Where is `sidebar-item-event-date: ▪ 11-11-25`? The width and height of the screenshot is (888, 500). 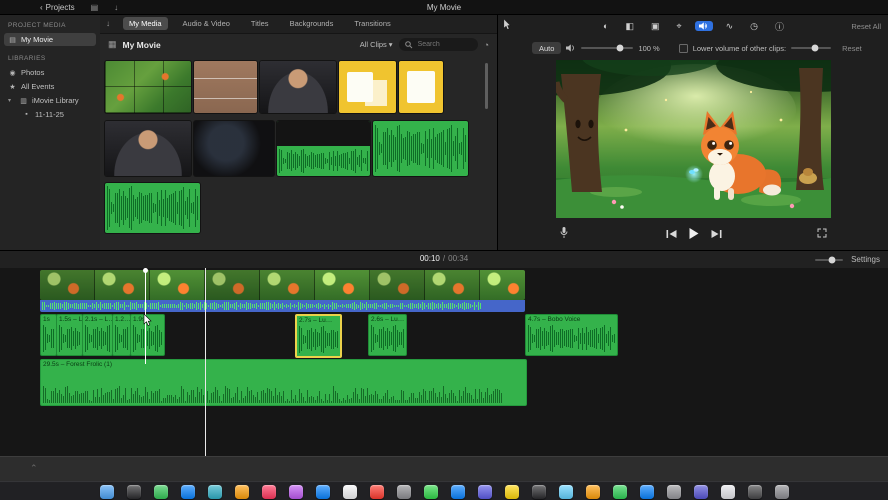
sidebar-item-event-date: ▪ 11-11-25 is located at coordinates (50, 114).